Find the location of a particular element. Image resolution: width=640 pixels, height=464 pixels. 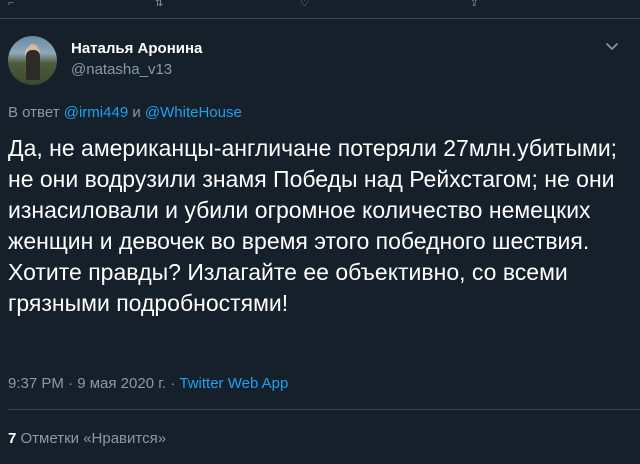

tweet-time: 9:37 PM is located at coordinates (36, 383).